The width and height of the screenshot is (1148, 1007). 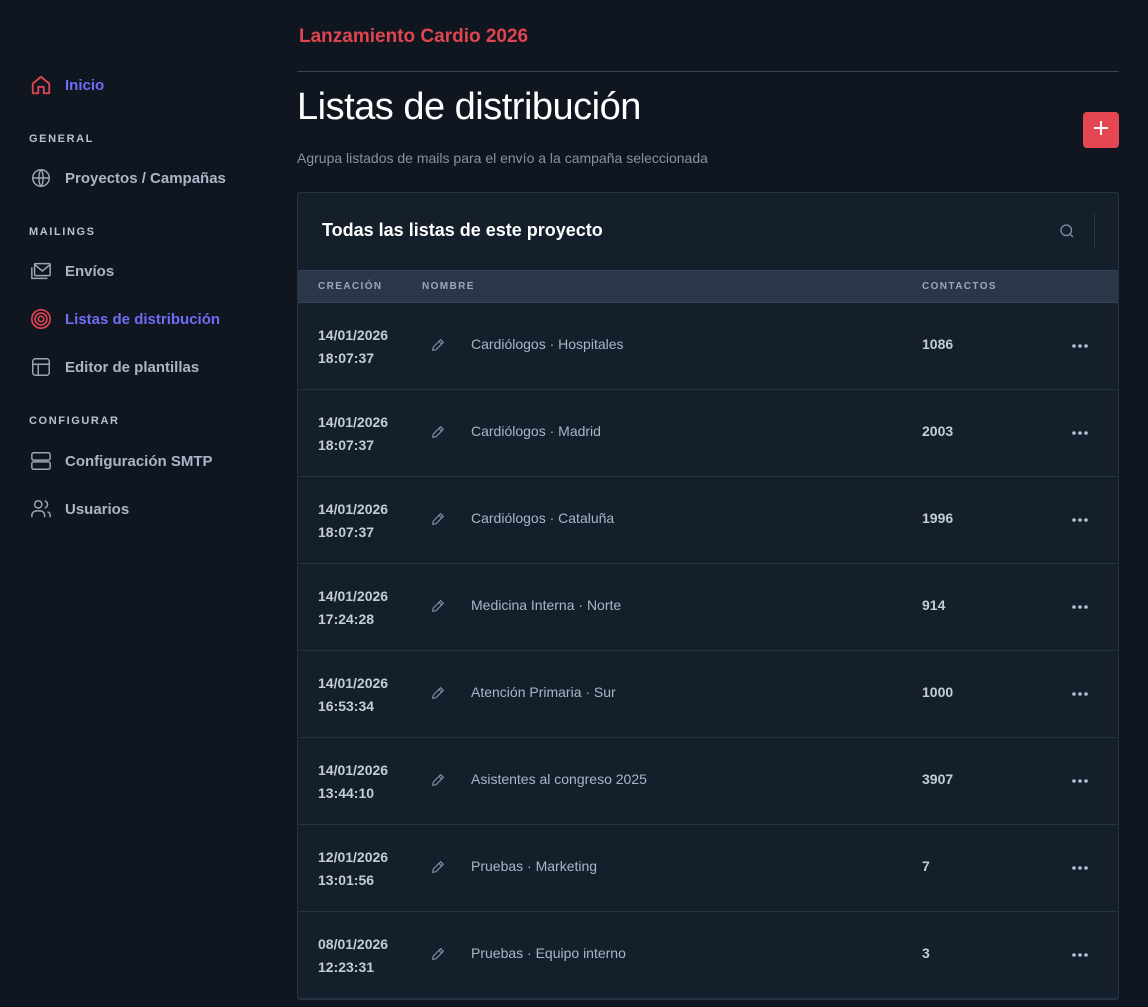 I want to click on section-title-general: GENERAL, so click(x=61, y=139).